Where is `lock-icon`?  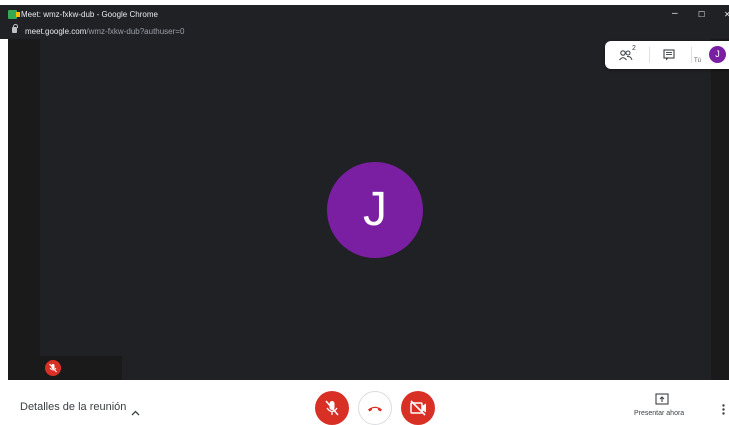
lock-icon is located at coordinates (15, 28).